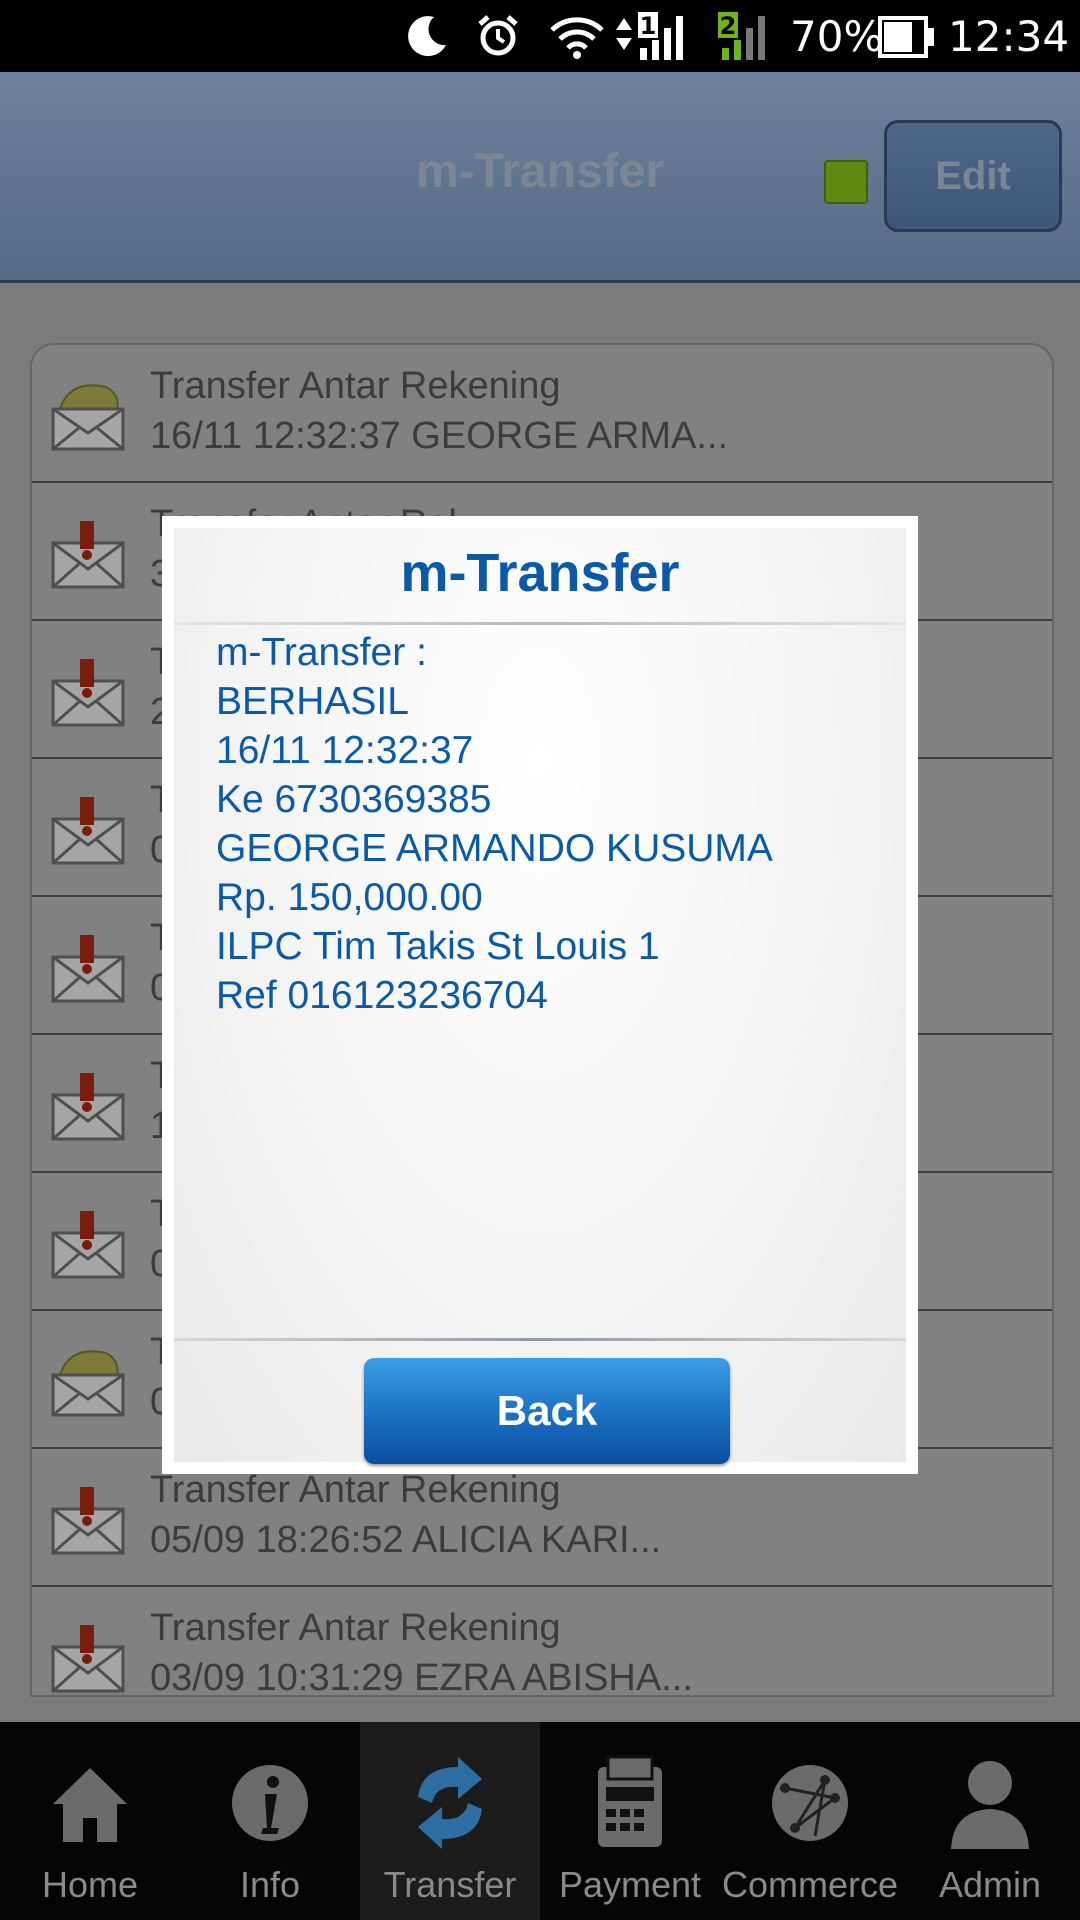  I want to click on tab-label: Info, so click(270, 1884).